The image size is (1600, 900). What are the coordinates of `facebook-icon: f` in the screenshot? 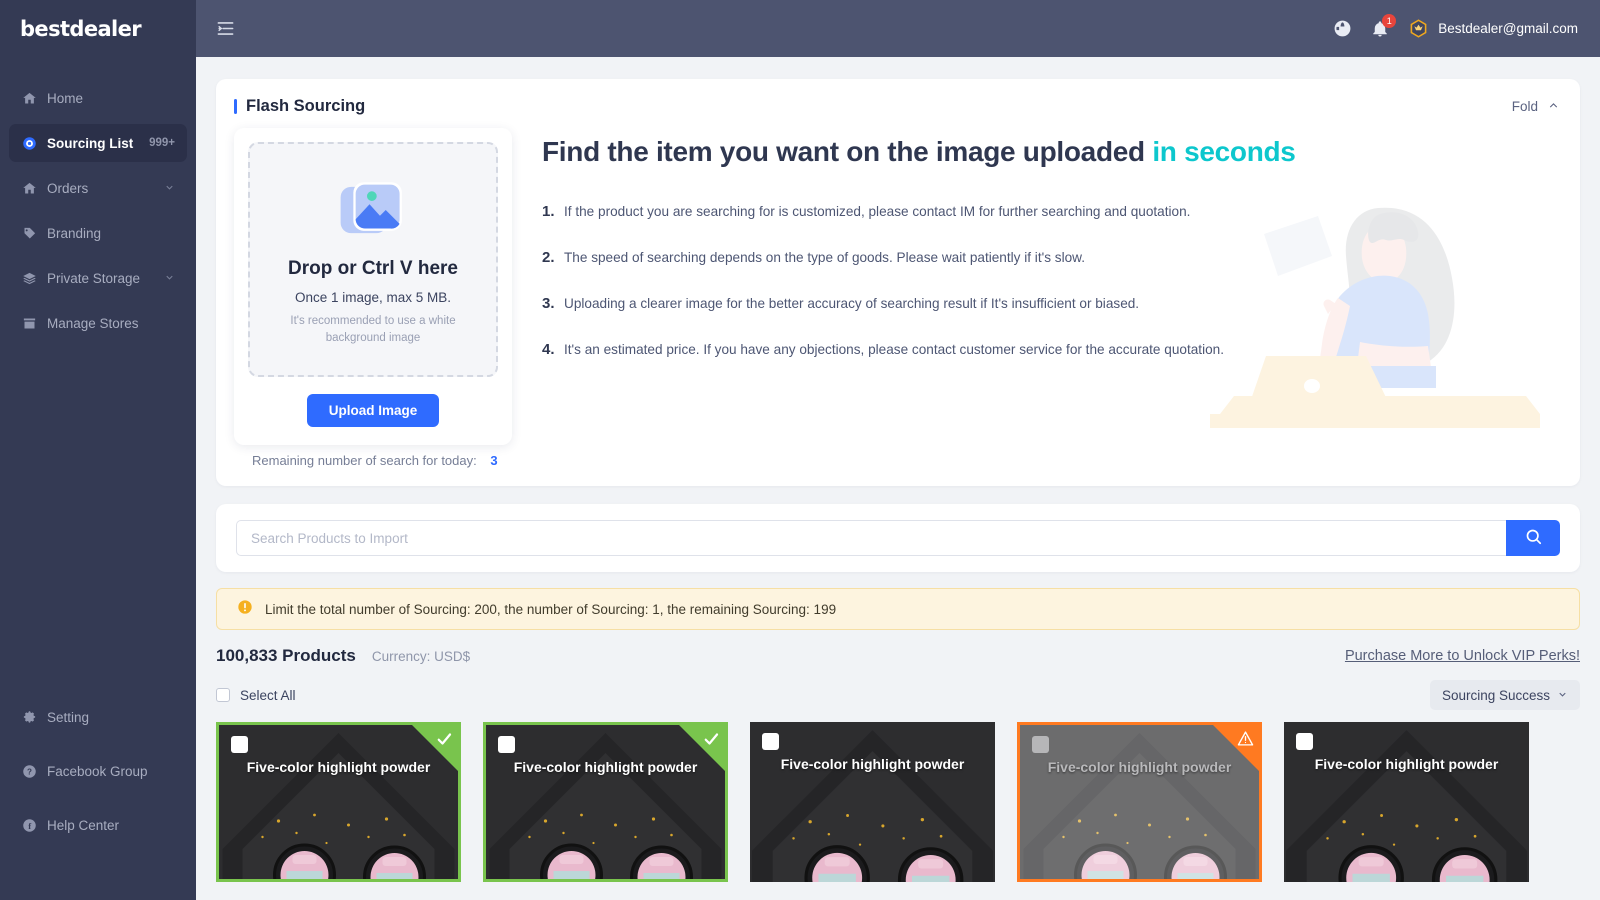 It's located at (29, 825).